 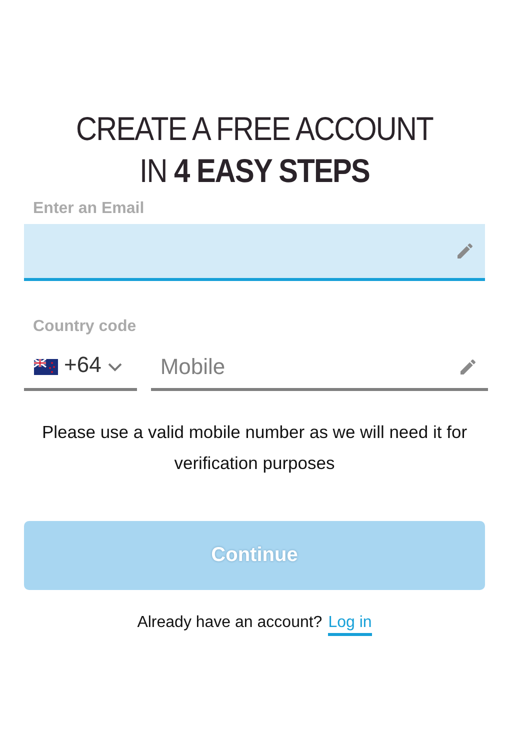 What do you see at coordinates (319, 368) in the screenshot?
I see `mobile-field: Mobile` at bounding box center [319, 368].